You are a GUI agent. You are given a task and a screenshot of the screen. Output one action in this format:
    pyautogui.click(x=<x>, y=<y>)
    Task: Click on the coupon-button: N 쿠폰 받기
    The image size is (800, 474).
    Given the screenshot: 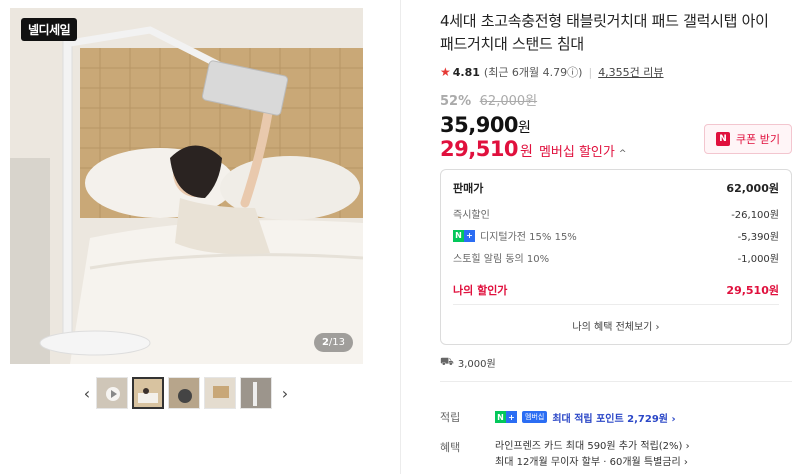 What is the action you would take?
    pyautogui.click(x=748, y=139)
    